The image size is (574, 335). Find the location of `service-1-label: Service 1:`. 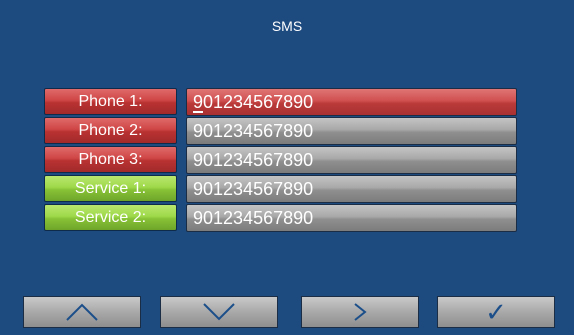

service-1-label: Service 1: is located at coordinates (110, 188).